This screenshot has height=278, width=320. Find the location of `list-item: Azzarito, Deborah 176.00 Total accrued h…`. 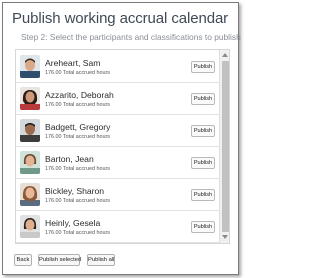

list-item: Azzarito, Deborah 176.00 Total accrued h… is located at coordinates (117, 99).